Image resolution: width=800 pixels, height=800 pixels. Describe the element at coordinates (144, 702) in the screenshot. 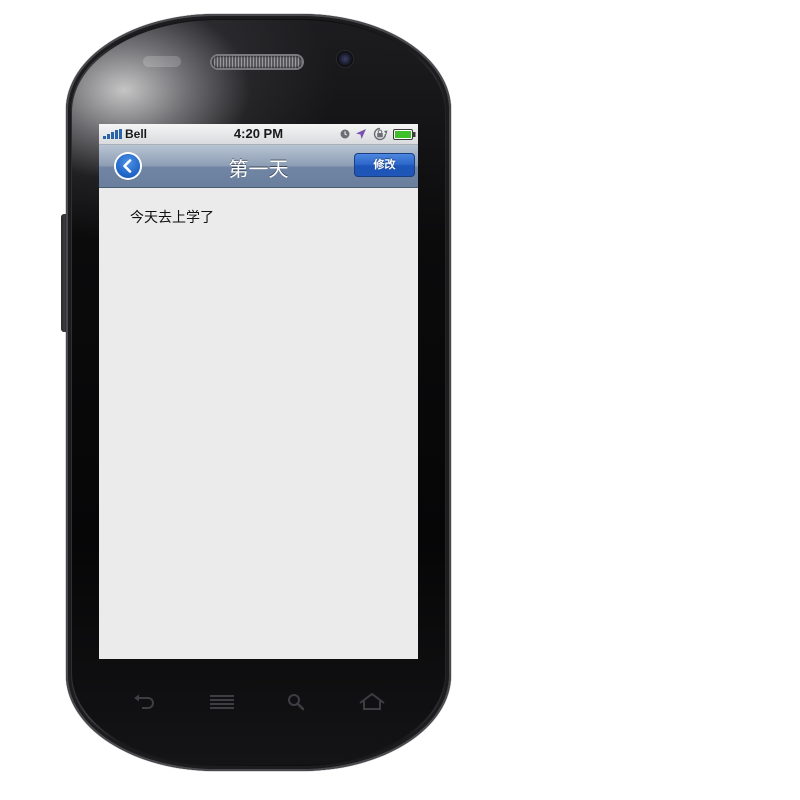

I see `back-key-icon` at that location.